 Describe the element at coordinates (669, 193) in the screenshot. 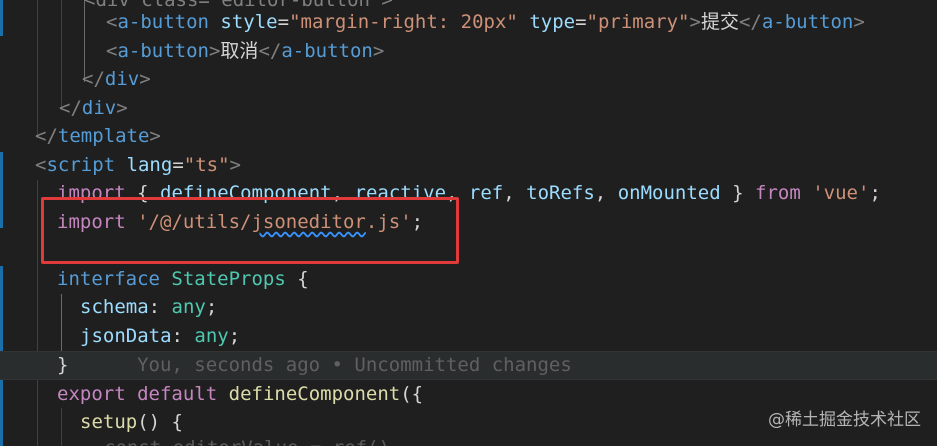

I see `code-token: onMounted` at that location.